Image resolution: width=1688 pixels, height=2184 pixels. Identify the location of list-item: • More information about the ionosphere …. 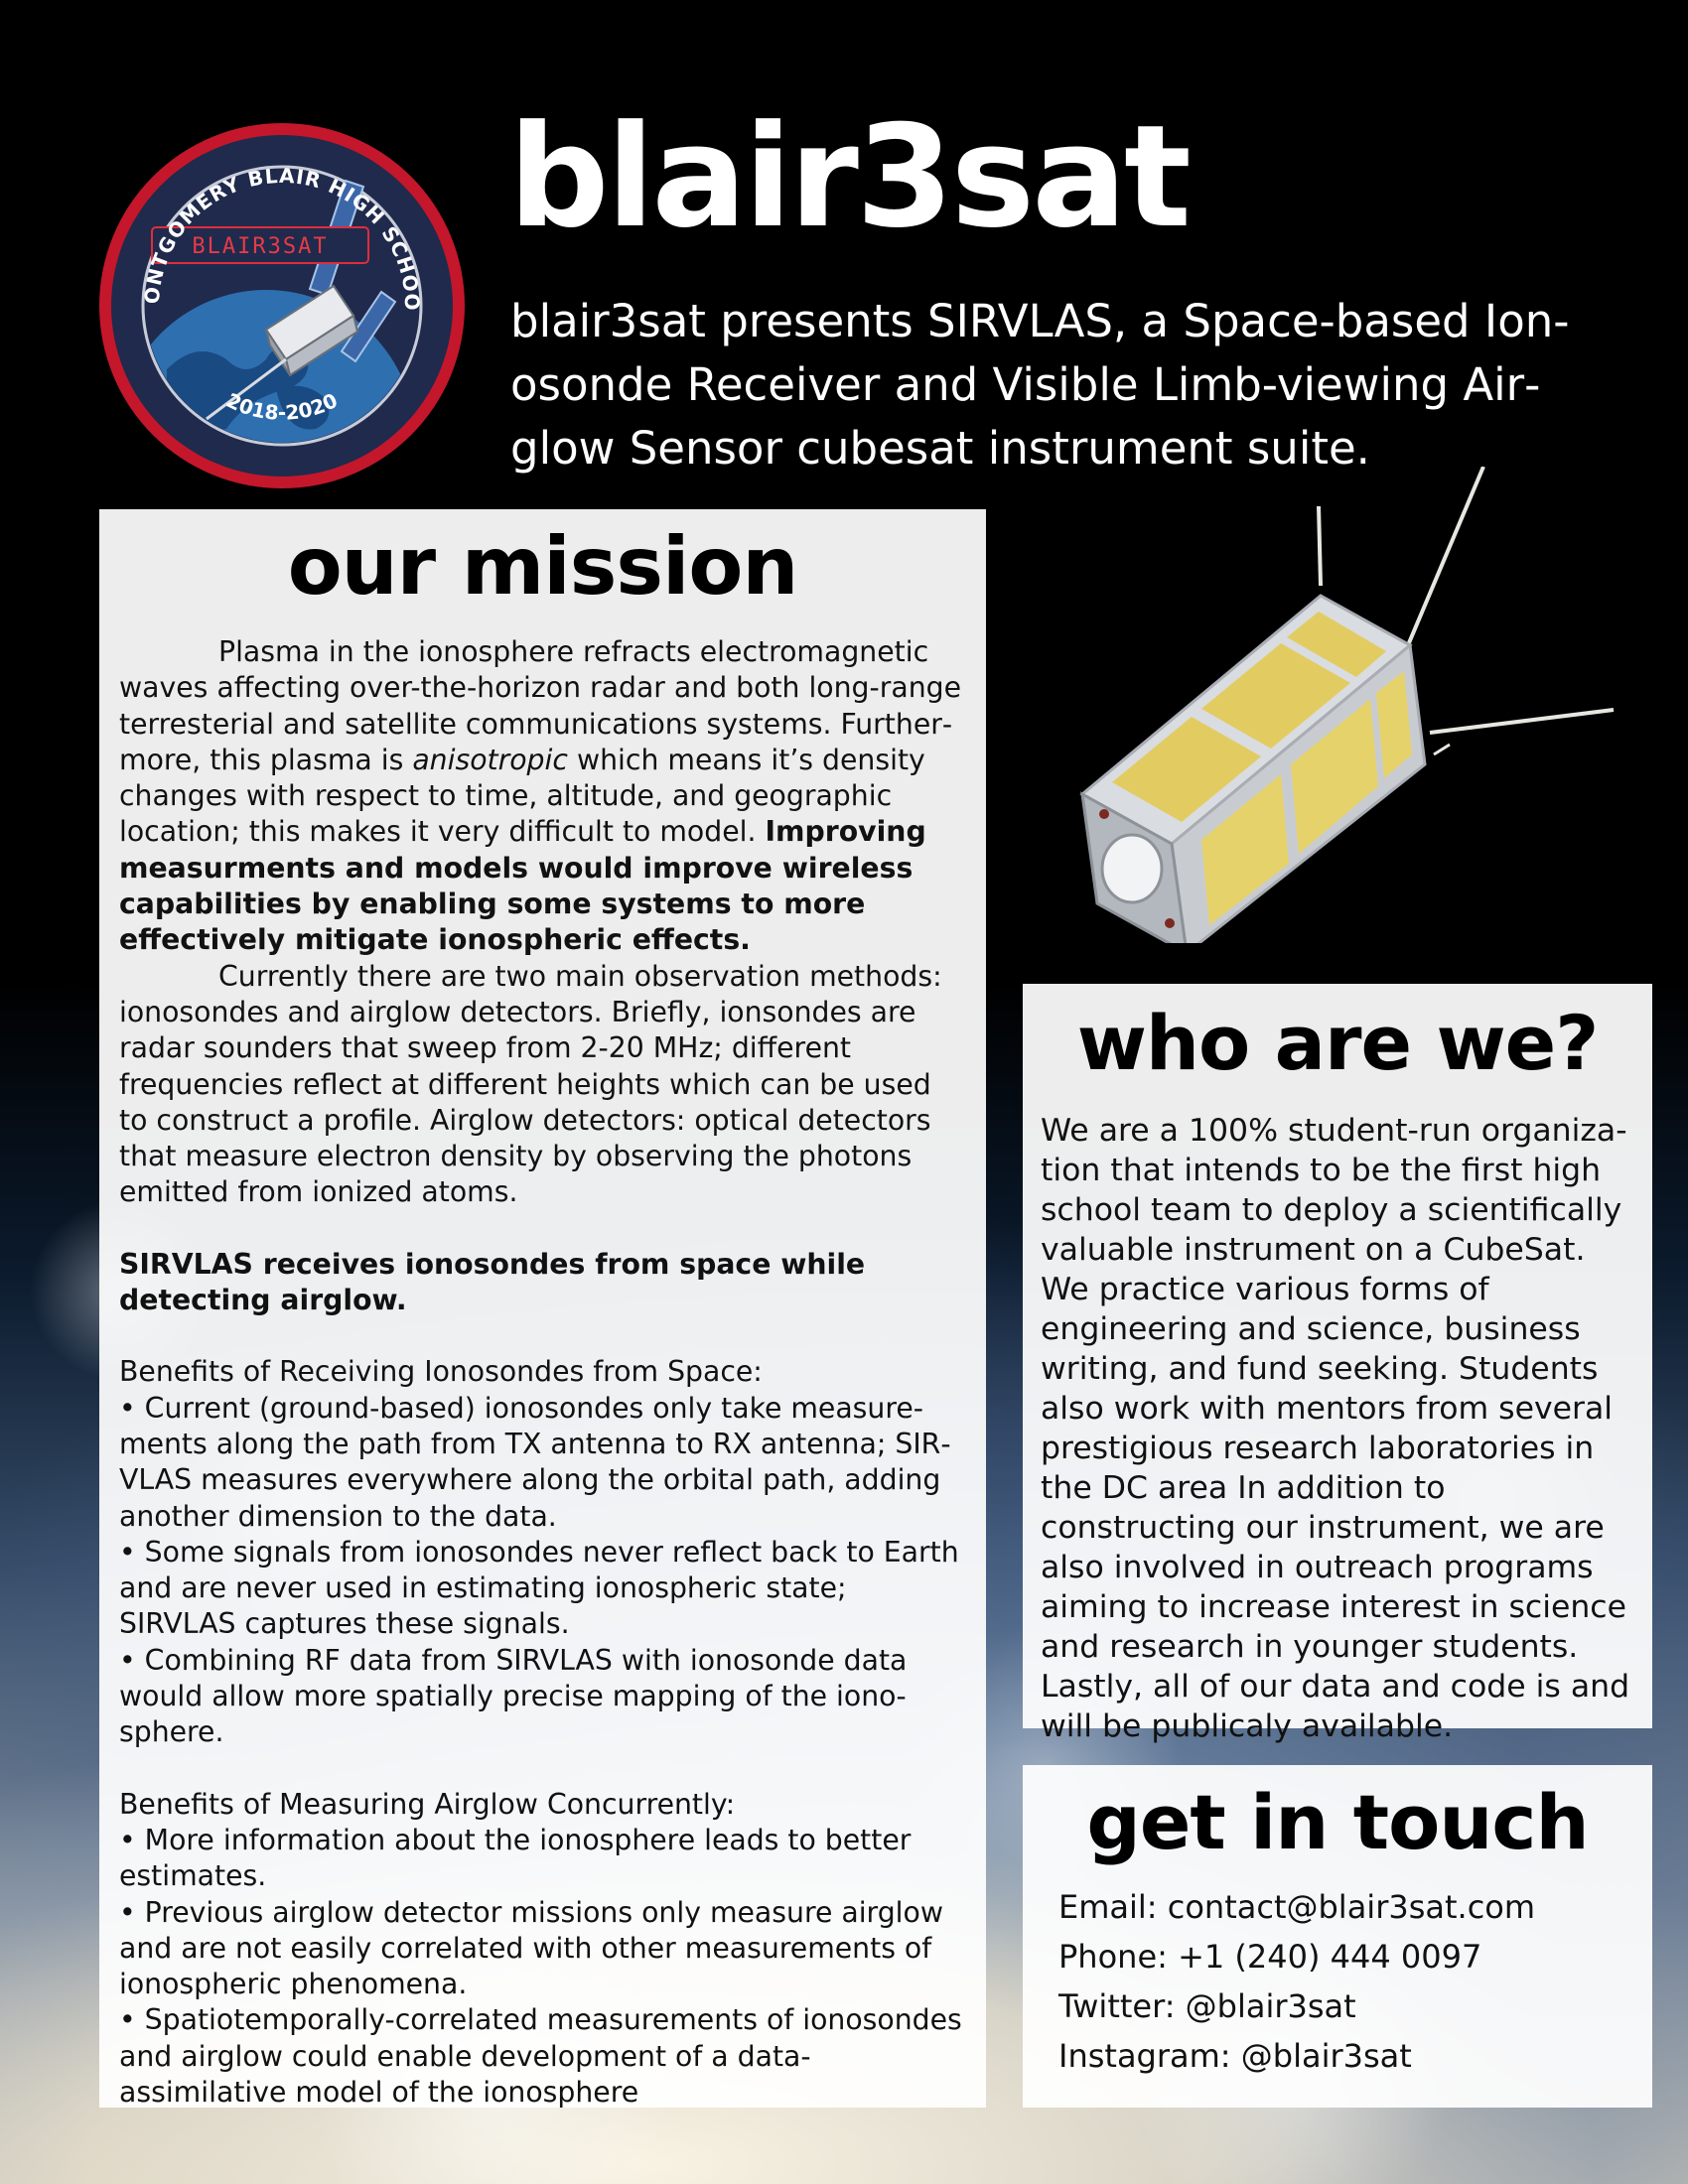
(515, 1858).